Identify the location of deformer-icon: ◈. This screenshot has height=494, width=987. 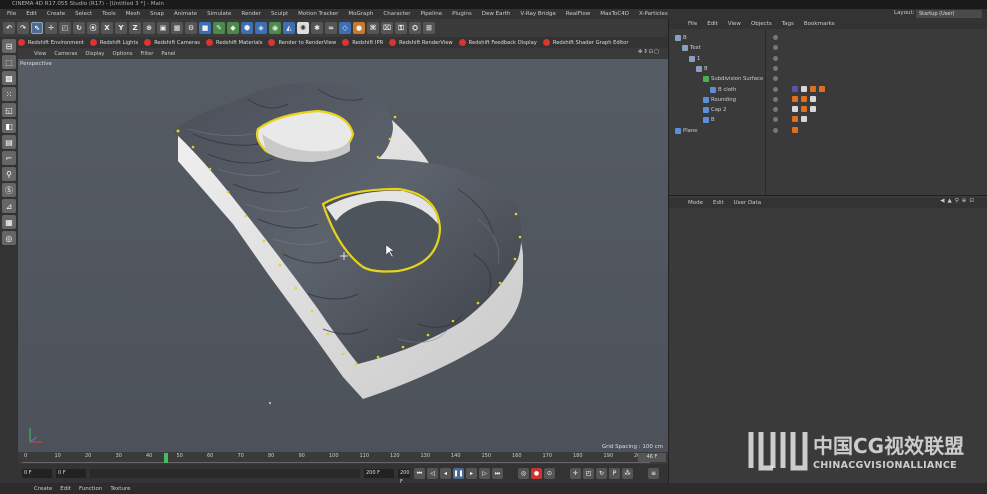
(261, 28).